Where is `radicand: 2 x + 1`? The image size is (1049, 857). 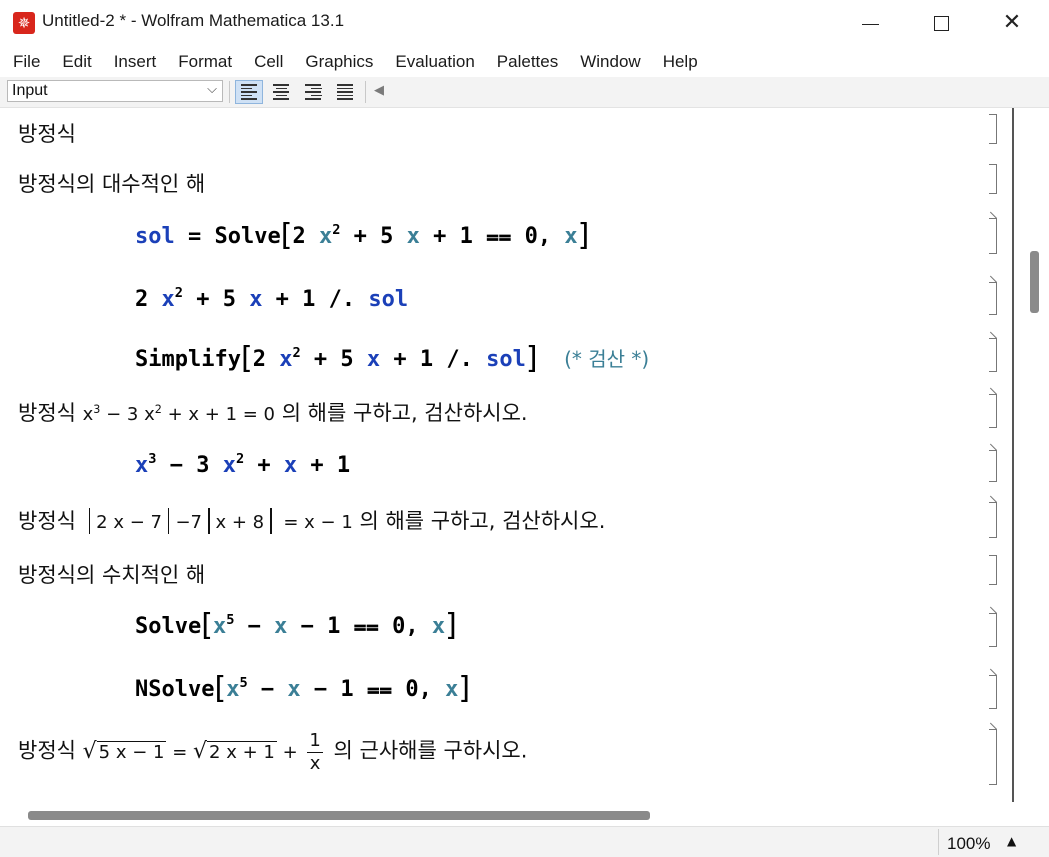
radicand: 2 x + 1 is located at coordinates (242, 751).